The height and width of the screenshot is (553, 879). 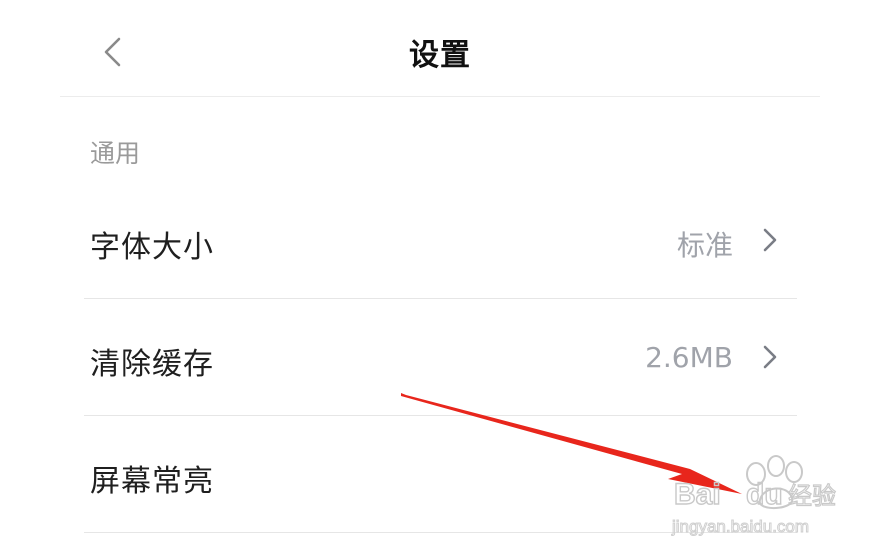 I want to click on row-label: 字体大小, so click(x=152, y=247).